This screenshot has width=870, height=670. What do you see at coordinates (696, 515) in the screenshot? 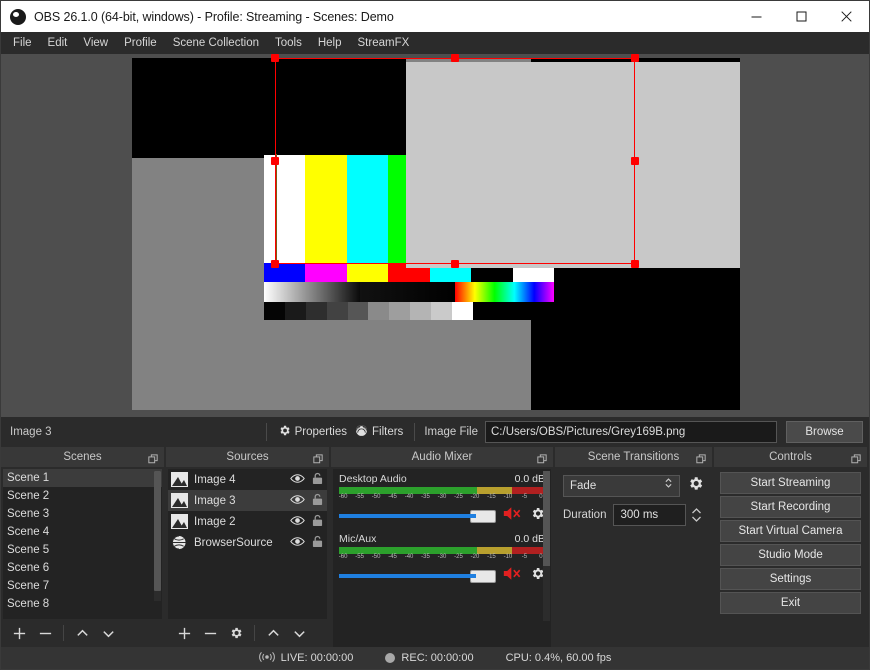
I see `duration-stepper` at bounding box center [696, 515].